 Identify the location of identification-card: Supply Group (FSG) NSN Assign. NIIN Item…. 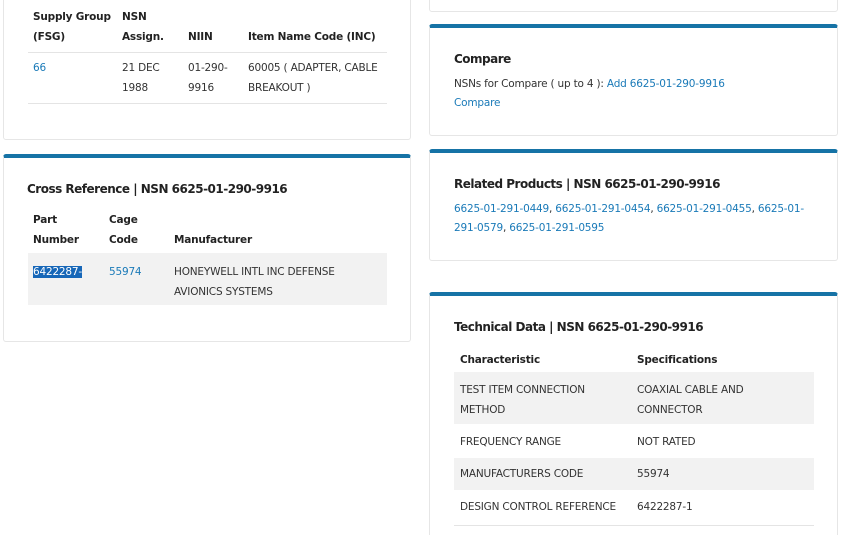
(207, 70).